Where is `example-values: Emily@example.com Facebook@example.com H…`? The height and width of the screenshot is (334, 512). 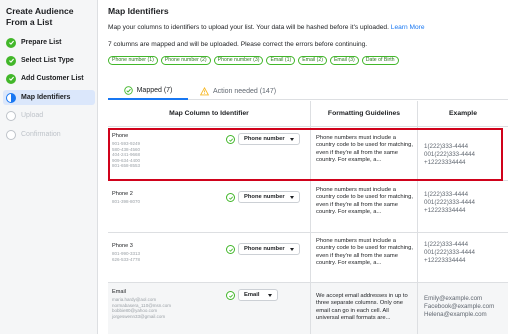
example-values: Emily@example.com Facebook@example.com H… is located at coordinates (459, 307).